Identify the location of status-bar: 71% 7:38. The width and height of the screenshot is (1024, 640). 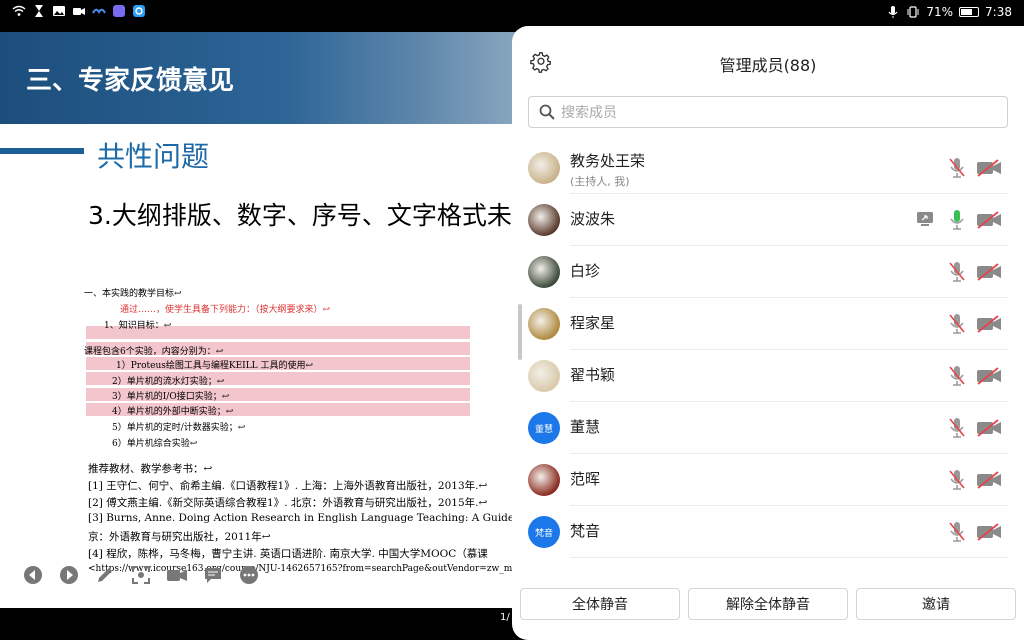
(512, 12).